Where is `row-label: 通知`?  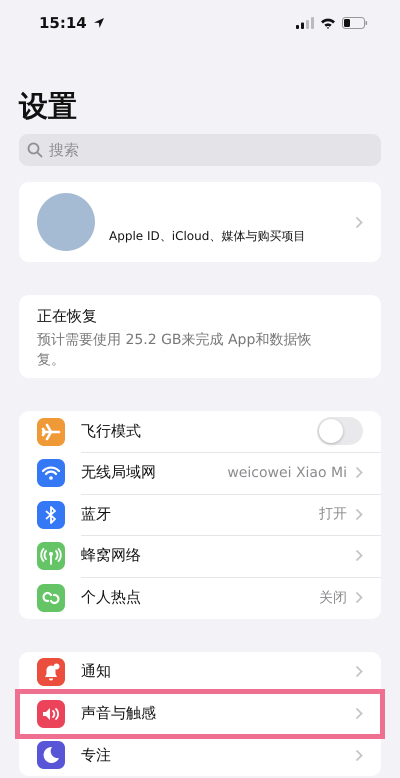 row-label: 通知 is located at coordinates (96, 672).